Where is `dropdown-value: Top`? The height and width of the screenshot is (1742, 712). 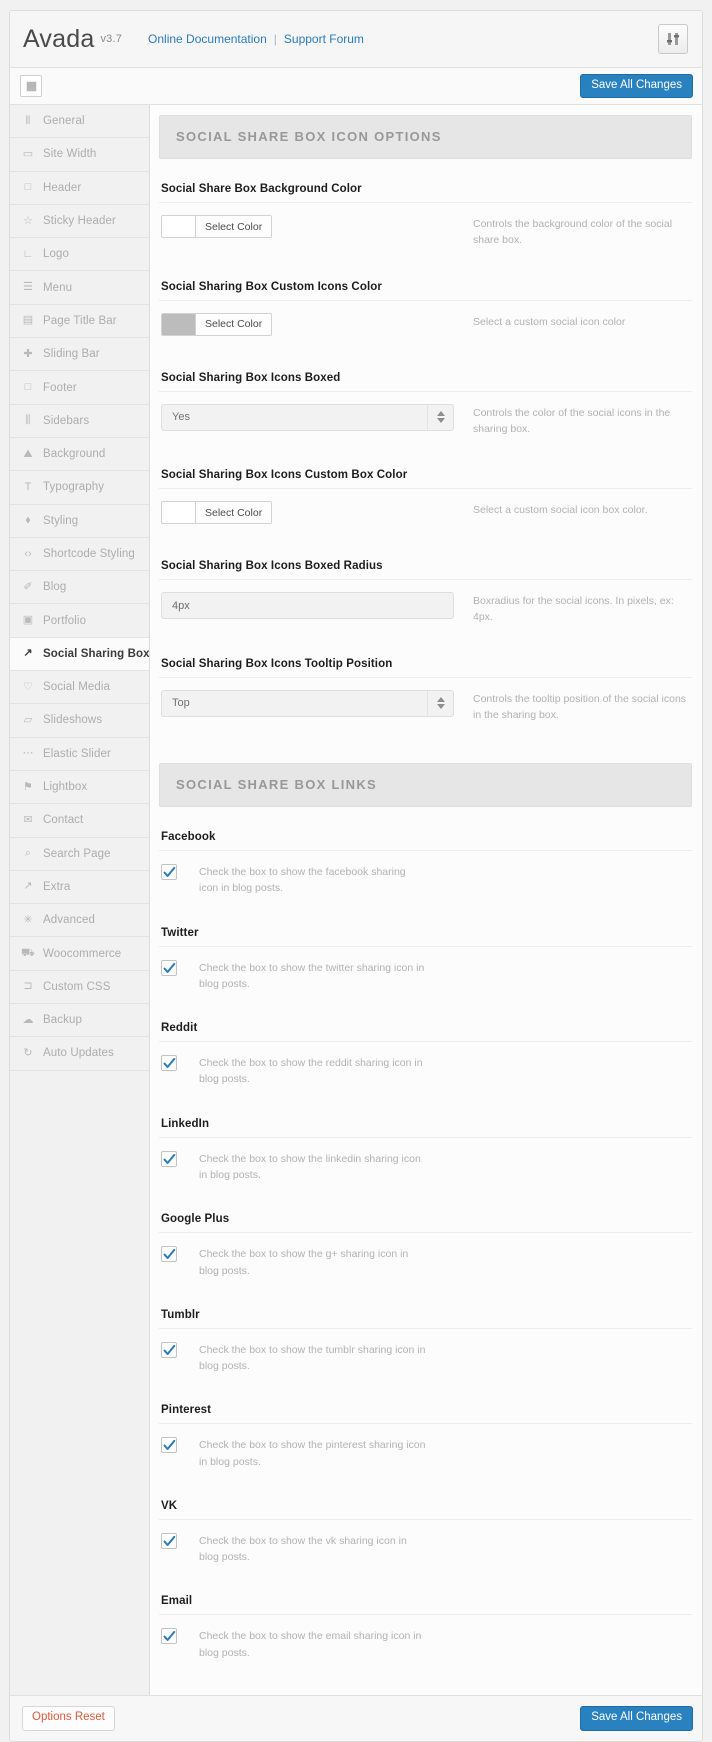 dropdown-value: Top is located at coordinates (181, 703).